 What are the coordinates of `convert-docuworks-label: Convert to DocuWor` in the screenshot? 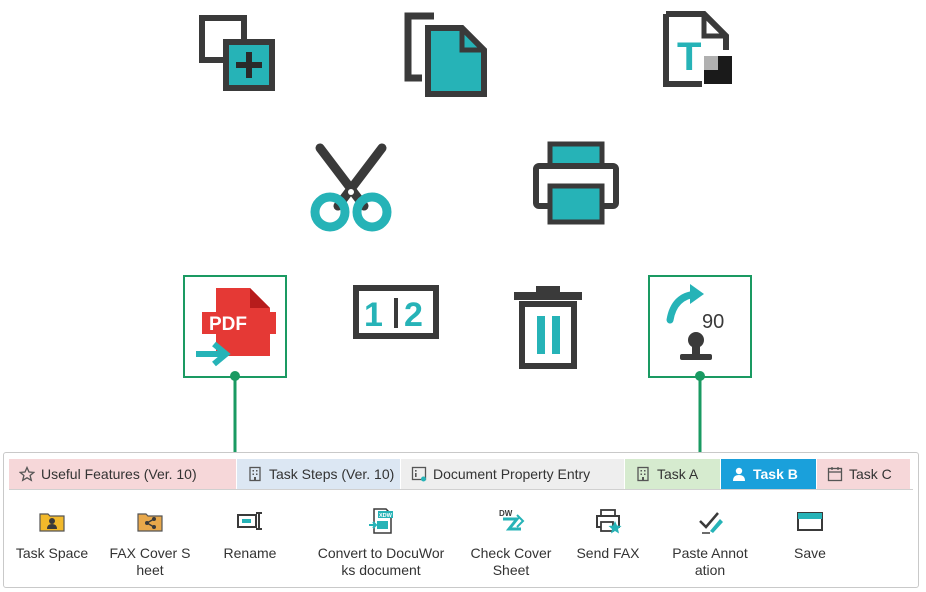 It's located at (381, 553).